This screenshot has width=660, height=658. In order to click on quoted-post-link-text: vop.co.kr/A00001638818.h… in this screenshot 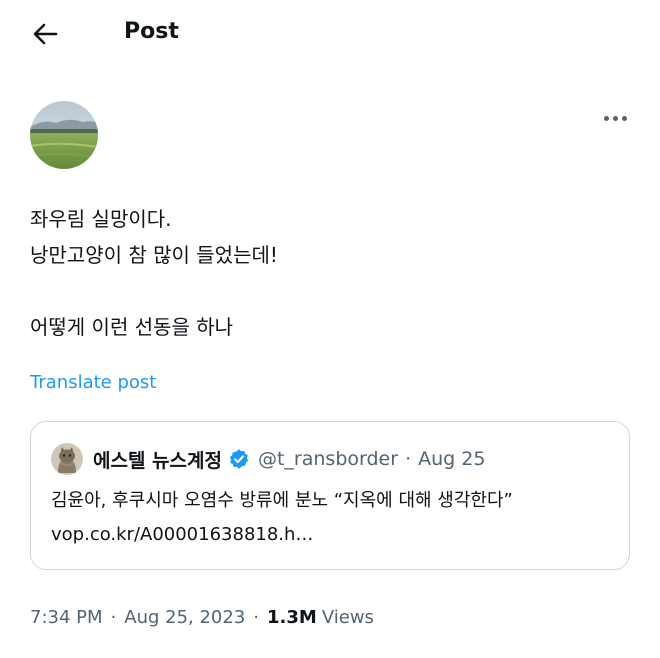, I will do `click(182, 534)`.